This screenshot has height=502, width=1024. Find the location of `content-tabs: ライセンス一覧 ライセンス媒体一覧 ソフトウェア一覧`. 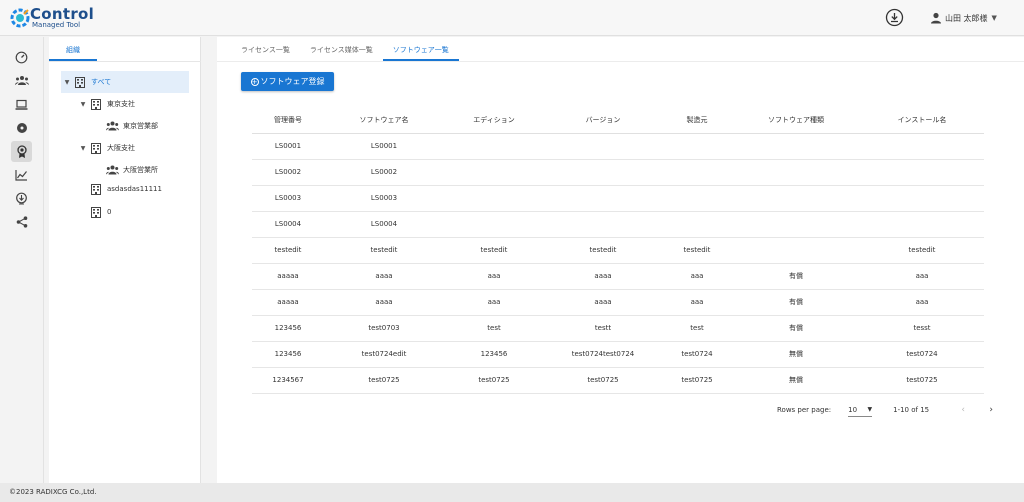

content-tabs: ライセンス一覧 ライセンス媒体一覧 ソフトウェア一覧 is located at coordinates (345, 51).